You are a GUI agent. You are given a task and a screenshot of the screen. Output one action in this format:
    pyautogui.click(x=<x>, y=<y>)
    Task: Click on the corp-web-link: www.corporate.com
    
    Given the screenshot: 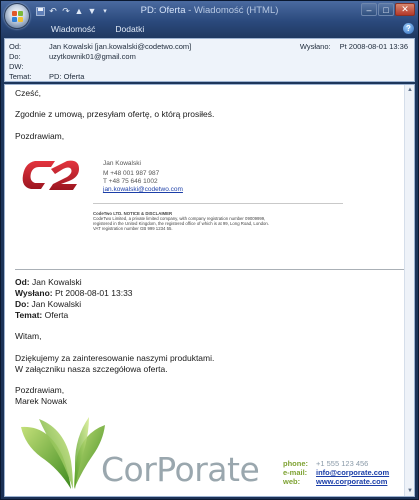 What is the action you would take?
    pyautogui.click(x=351, y=481)
    